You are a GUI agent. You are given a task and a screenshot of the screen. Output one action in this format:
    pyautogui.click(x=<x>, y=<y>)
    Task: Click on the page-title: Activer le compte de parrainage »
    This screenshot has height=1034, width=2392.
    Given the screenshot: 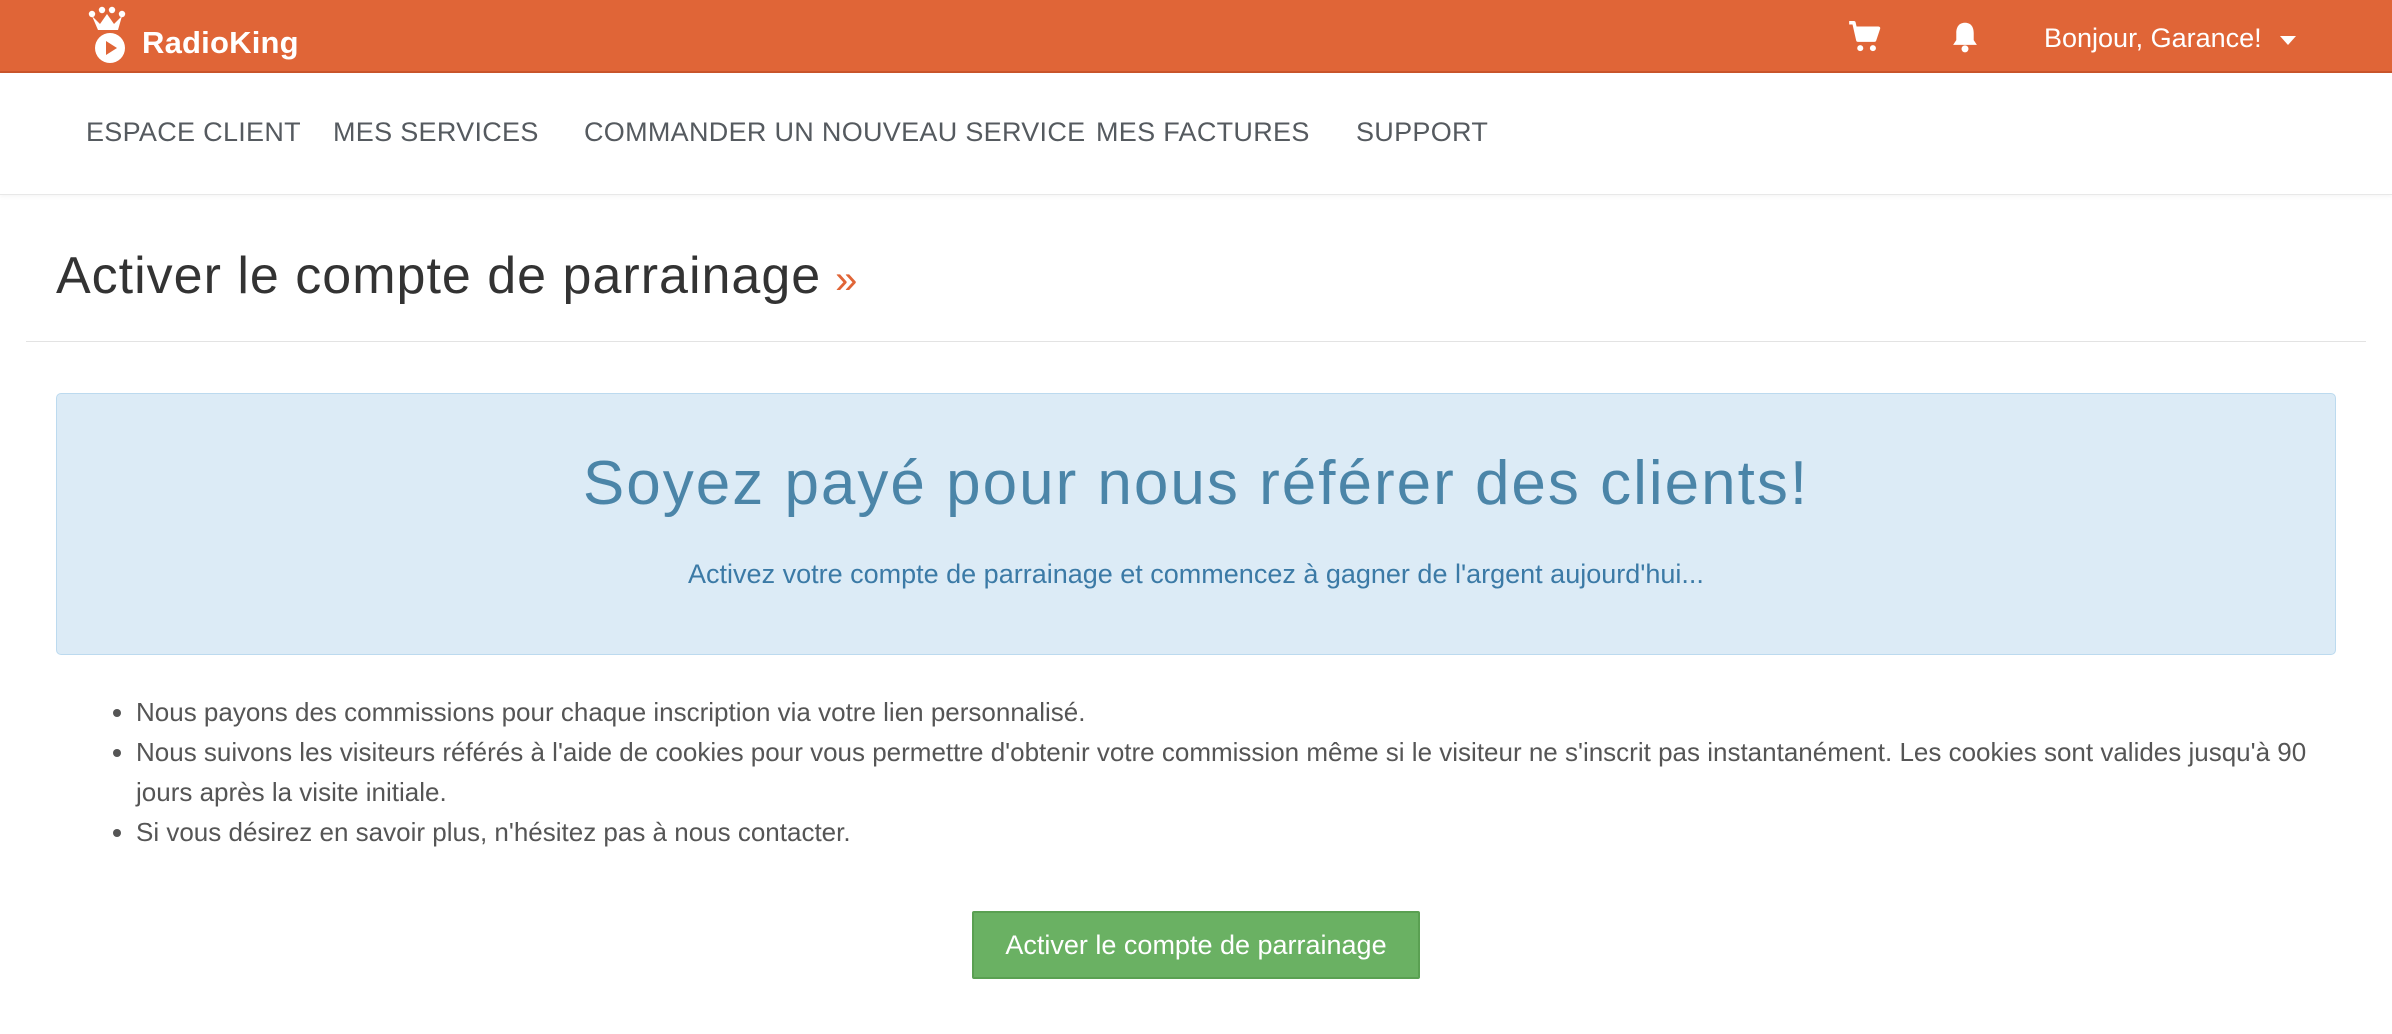 What is the action you would take?
    pyautogui.click(x=457, y=276)
    